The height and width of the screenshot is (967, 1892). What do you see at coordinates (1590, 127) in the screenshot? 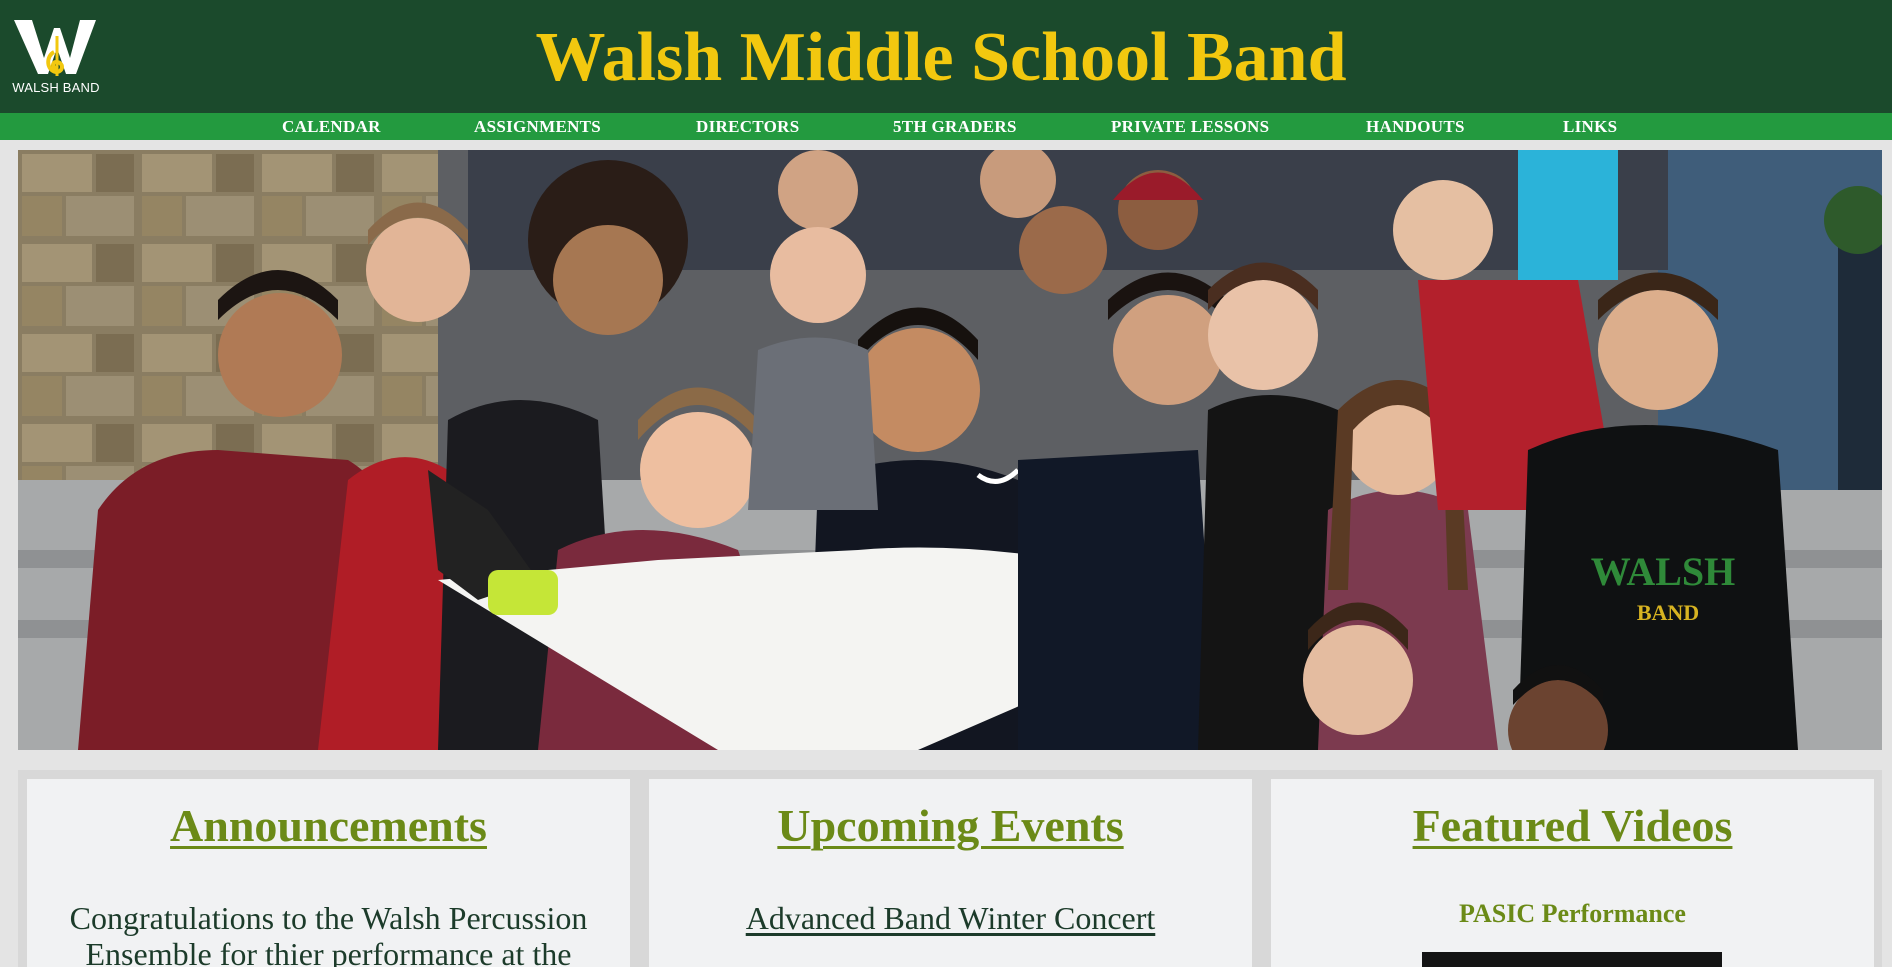
I see `nav-item-links: LINKS` at bounding box center [1590, 127].